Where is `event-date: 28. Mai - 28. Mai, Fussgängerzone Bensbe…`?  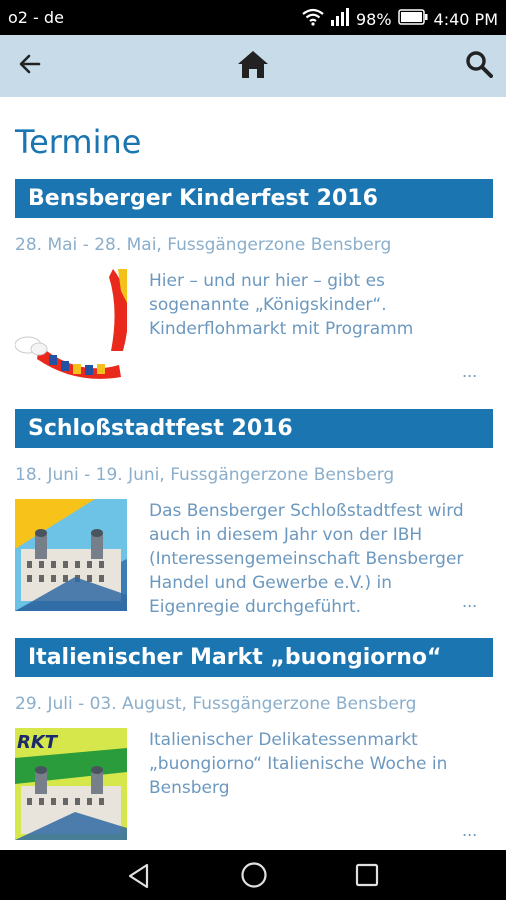
event-date: 28. Mai - 28. Mai, Fussgängerzone Bensbe… is located at coordinates (203, 245).